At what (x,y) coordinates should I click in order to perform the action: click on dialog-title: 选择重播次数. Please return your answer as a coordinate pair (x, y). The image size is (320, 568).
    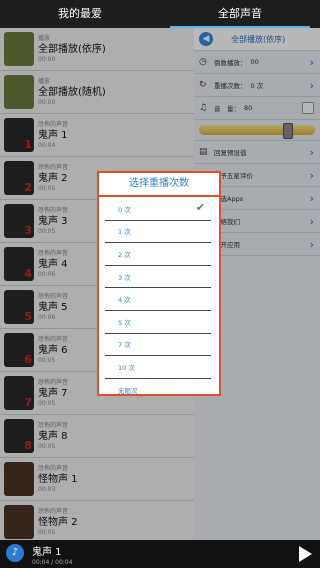
    Looking at the image, I should click on (159, 185).